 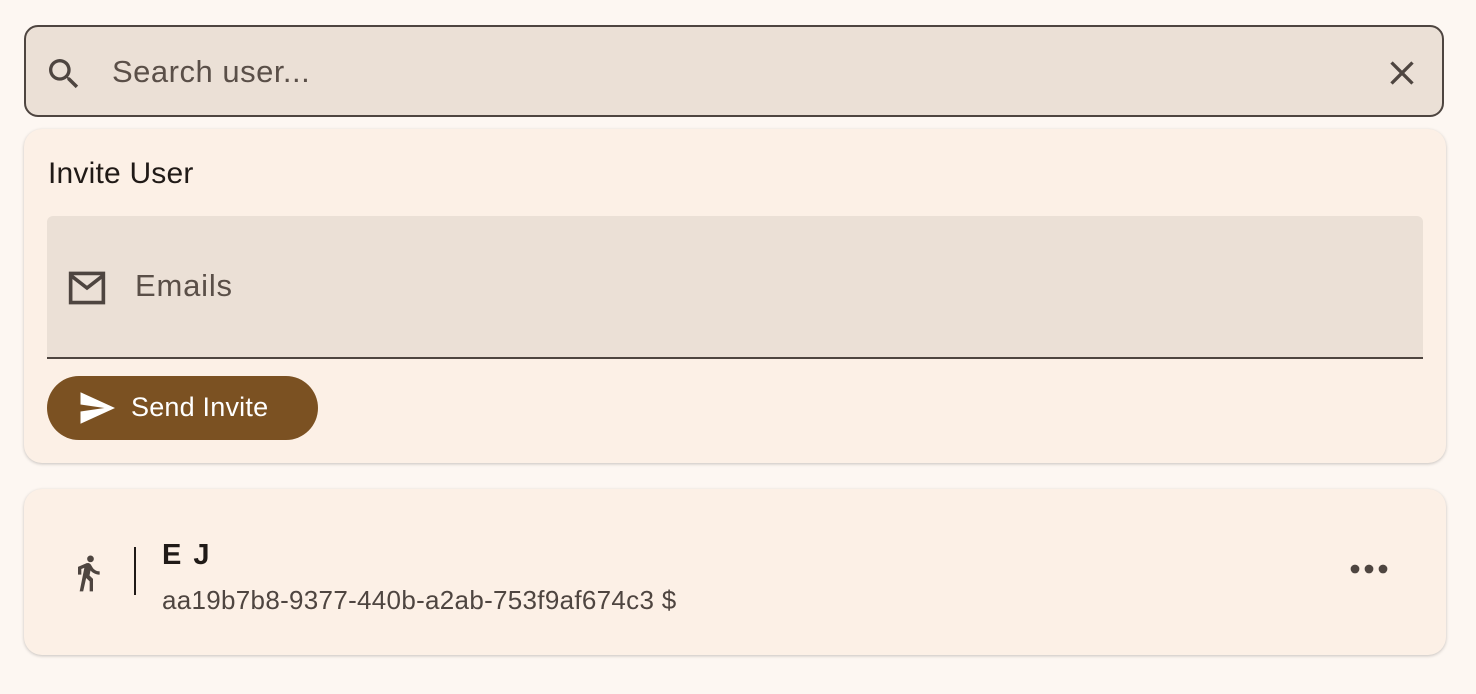 What do you see at coordinates (135, 571) in the screenshot?
I see `vertical-divider` at bounding box center [135, 571].